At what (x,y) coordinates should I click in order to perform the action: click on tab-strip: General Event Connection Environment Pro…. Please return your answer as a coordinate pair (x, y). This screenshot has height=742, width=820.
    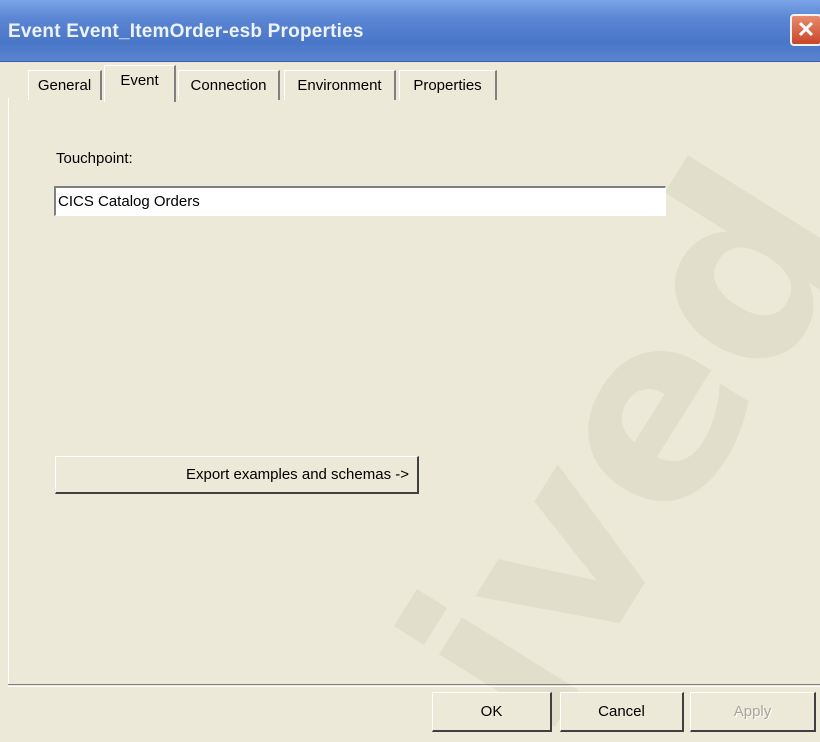
    Looking at the image, I should click on (410, 82).